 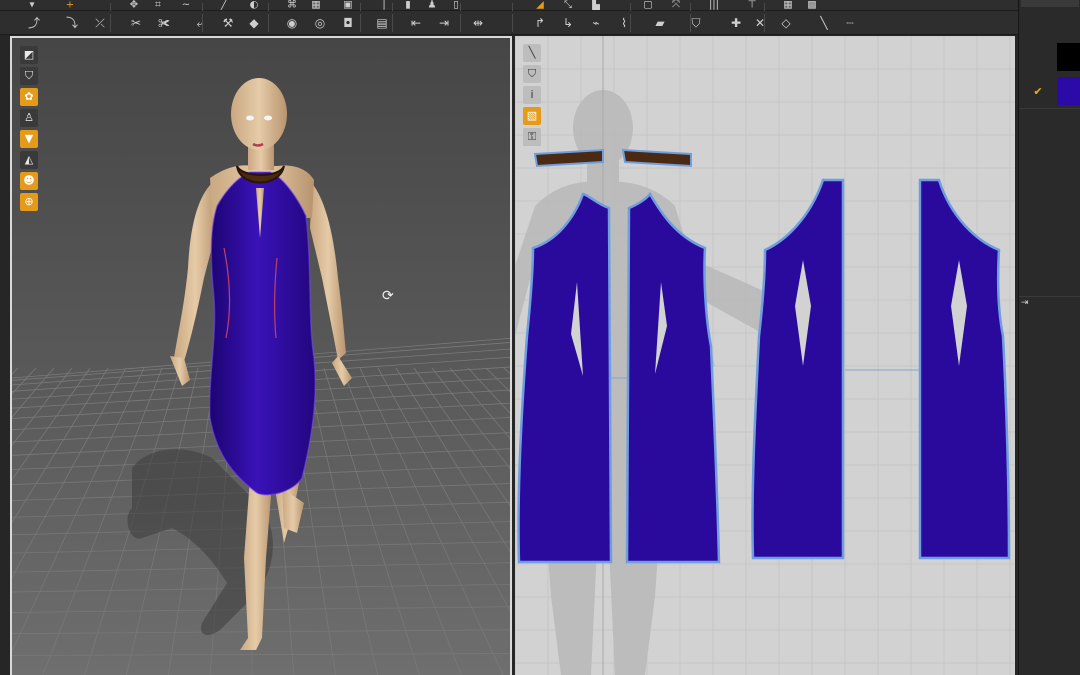 What do you see at coordinates (812, 5) in the screenshot?
I see `grid-alt-icon: ▩` at bounding box center [812, 5].